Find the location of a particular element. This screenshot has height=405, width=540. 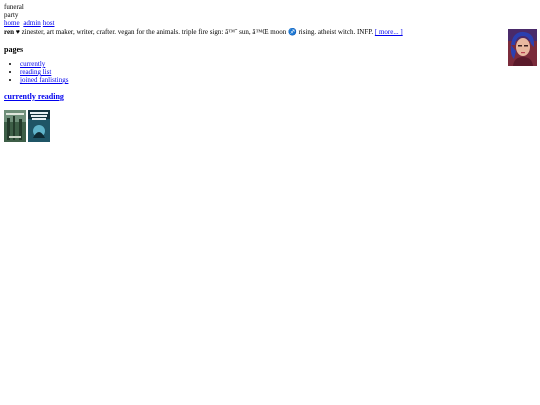

page-link-joined-fanlistings: joined fanlistings is located at coordinates (44, 80).